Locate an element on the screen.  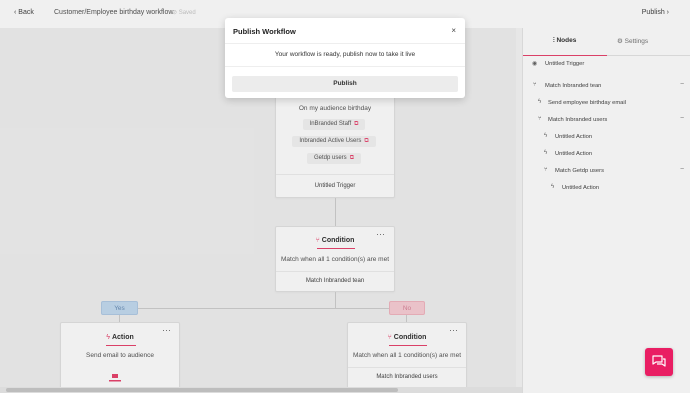
saved-status: ⊘ Saved is located at coordinates (184, 13).